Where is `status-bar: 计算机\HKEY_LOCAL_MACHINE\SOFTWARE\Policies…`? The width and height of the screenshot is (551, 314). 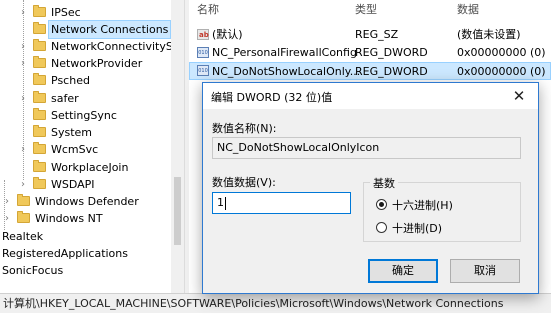 status-bar: 计算机\HKEY_LOCAL_MACHINE\SOFTWARE\Policies… is located at coordinates (275, 303).